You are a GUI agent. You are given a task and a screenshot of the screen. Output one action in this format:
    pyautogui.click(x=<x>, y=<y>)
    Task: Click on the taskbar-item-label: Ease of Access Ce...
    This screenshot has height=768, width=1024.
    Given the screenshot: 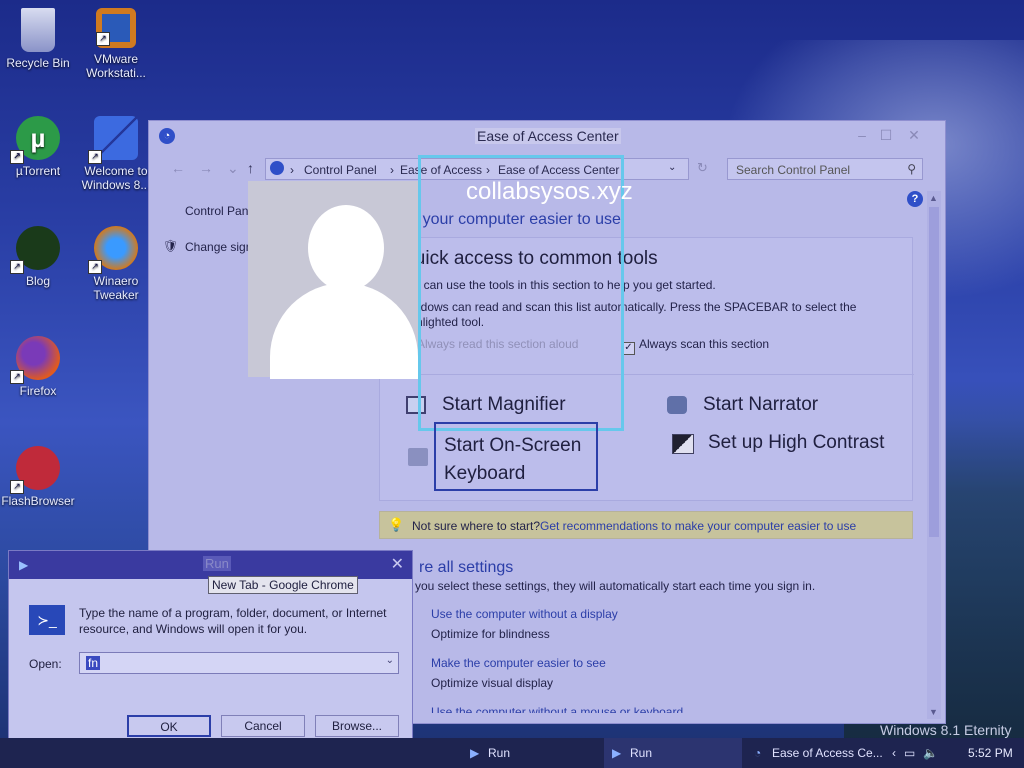 What is the action you would take?
    pyautogui.click(x=827, y=753)
    